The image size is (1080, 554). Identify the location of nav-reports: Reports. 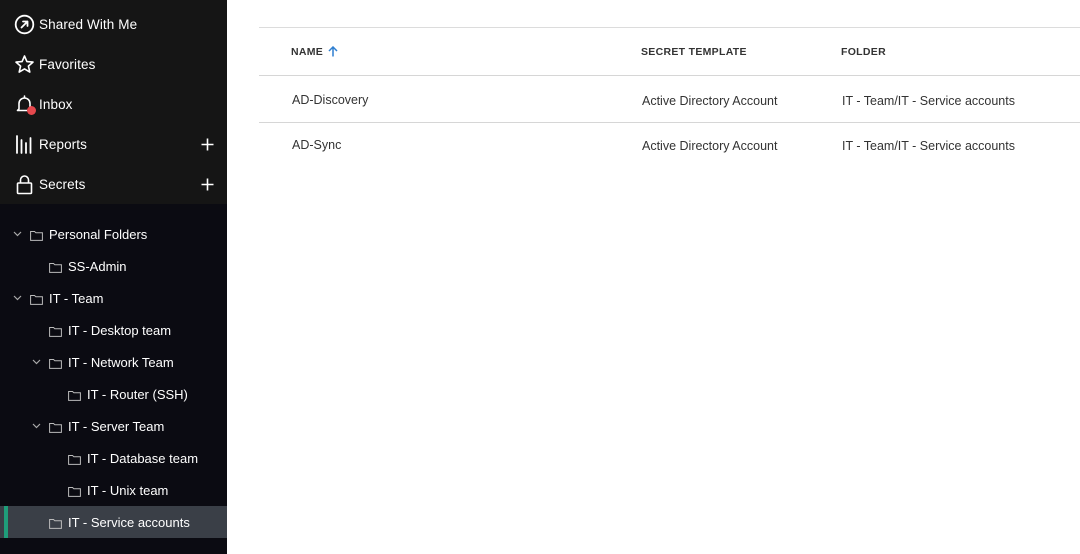
(113, 144).